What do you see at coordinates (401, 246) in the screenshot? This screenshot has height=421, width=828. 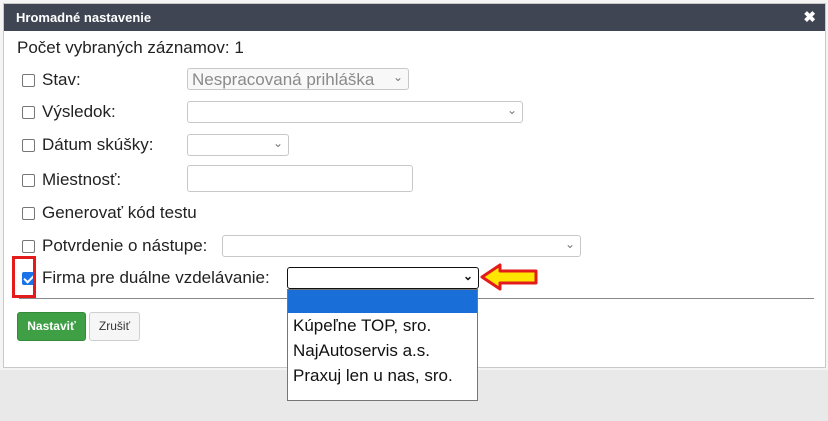 I see `start-confirmation-select: ⌄` at bounding box center [401, 246].